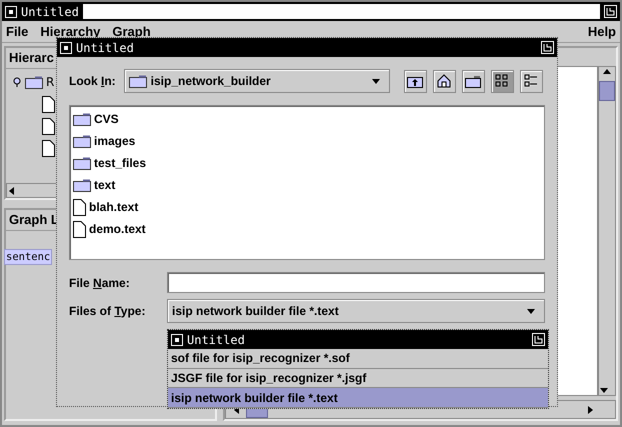 This screenshot has width=622, height=427. Describe the element at coordinates (607, 72) in the screenshot. I see `scroll-up-arrow` at that location.